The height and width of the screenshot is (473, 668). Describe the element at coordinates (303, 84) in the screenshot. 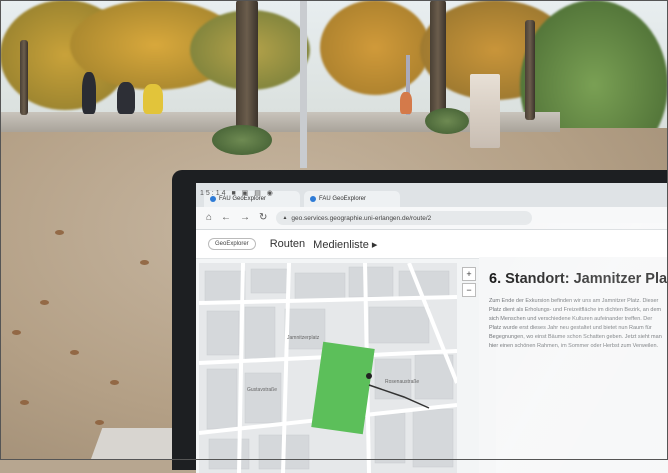

I see `lamp-pole` at that location.